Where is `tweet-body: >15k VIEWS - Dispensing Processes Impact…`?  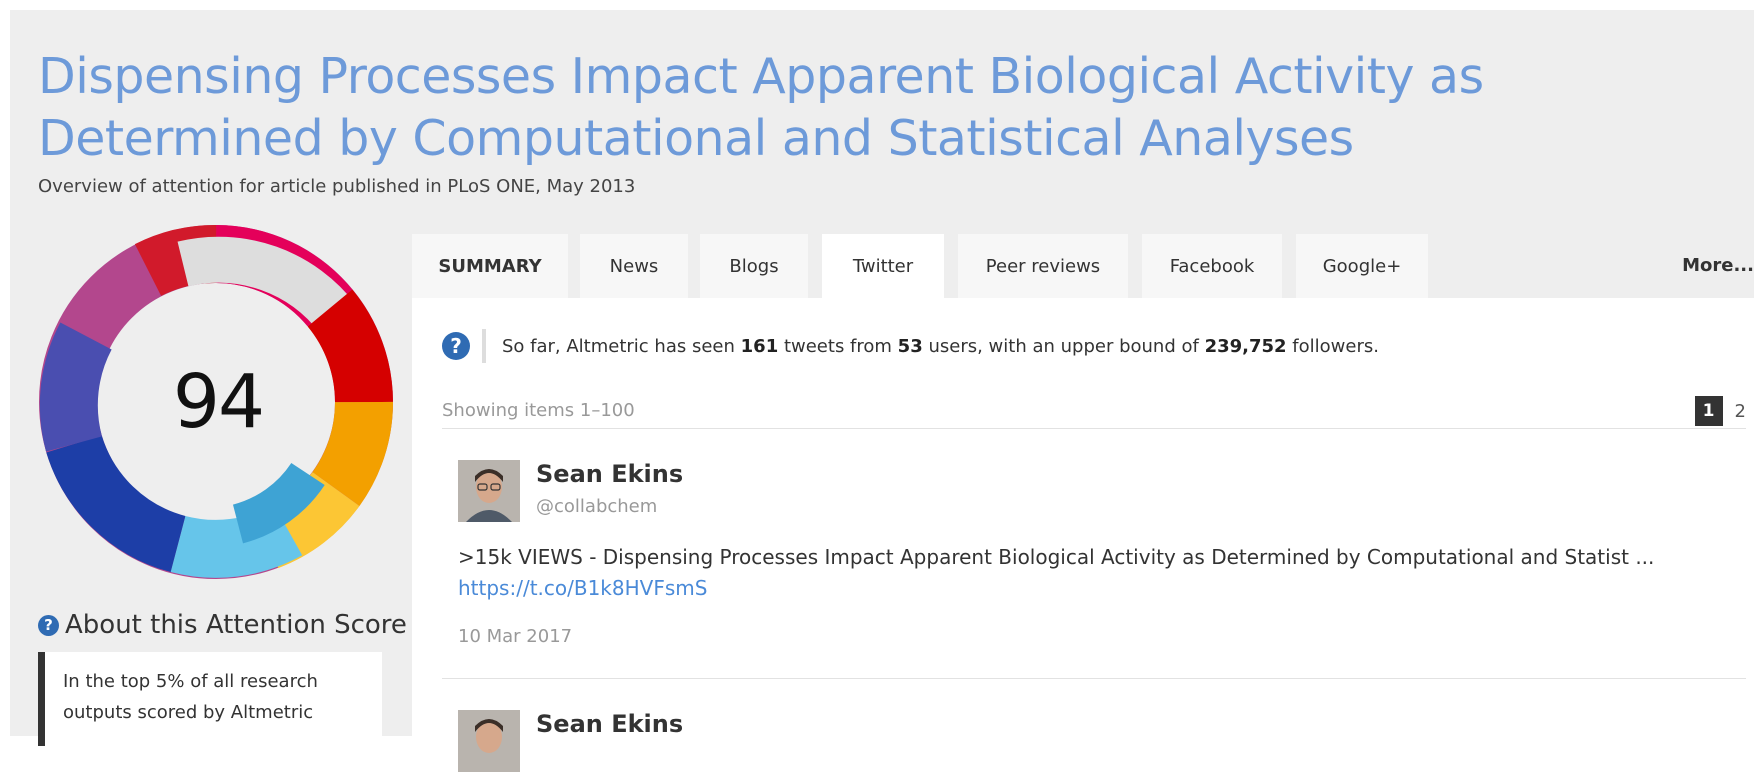
tweet-body: >15k VIEWS - Dispensing Processes Impact… is located at coordinates (1056, 557).